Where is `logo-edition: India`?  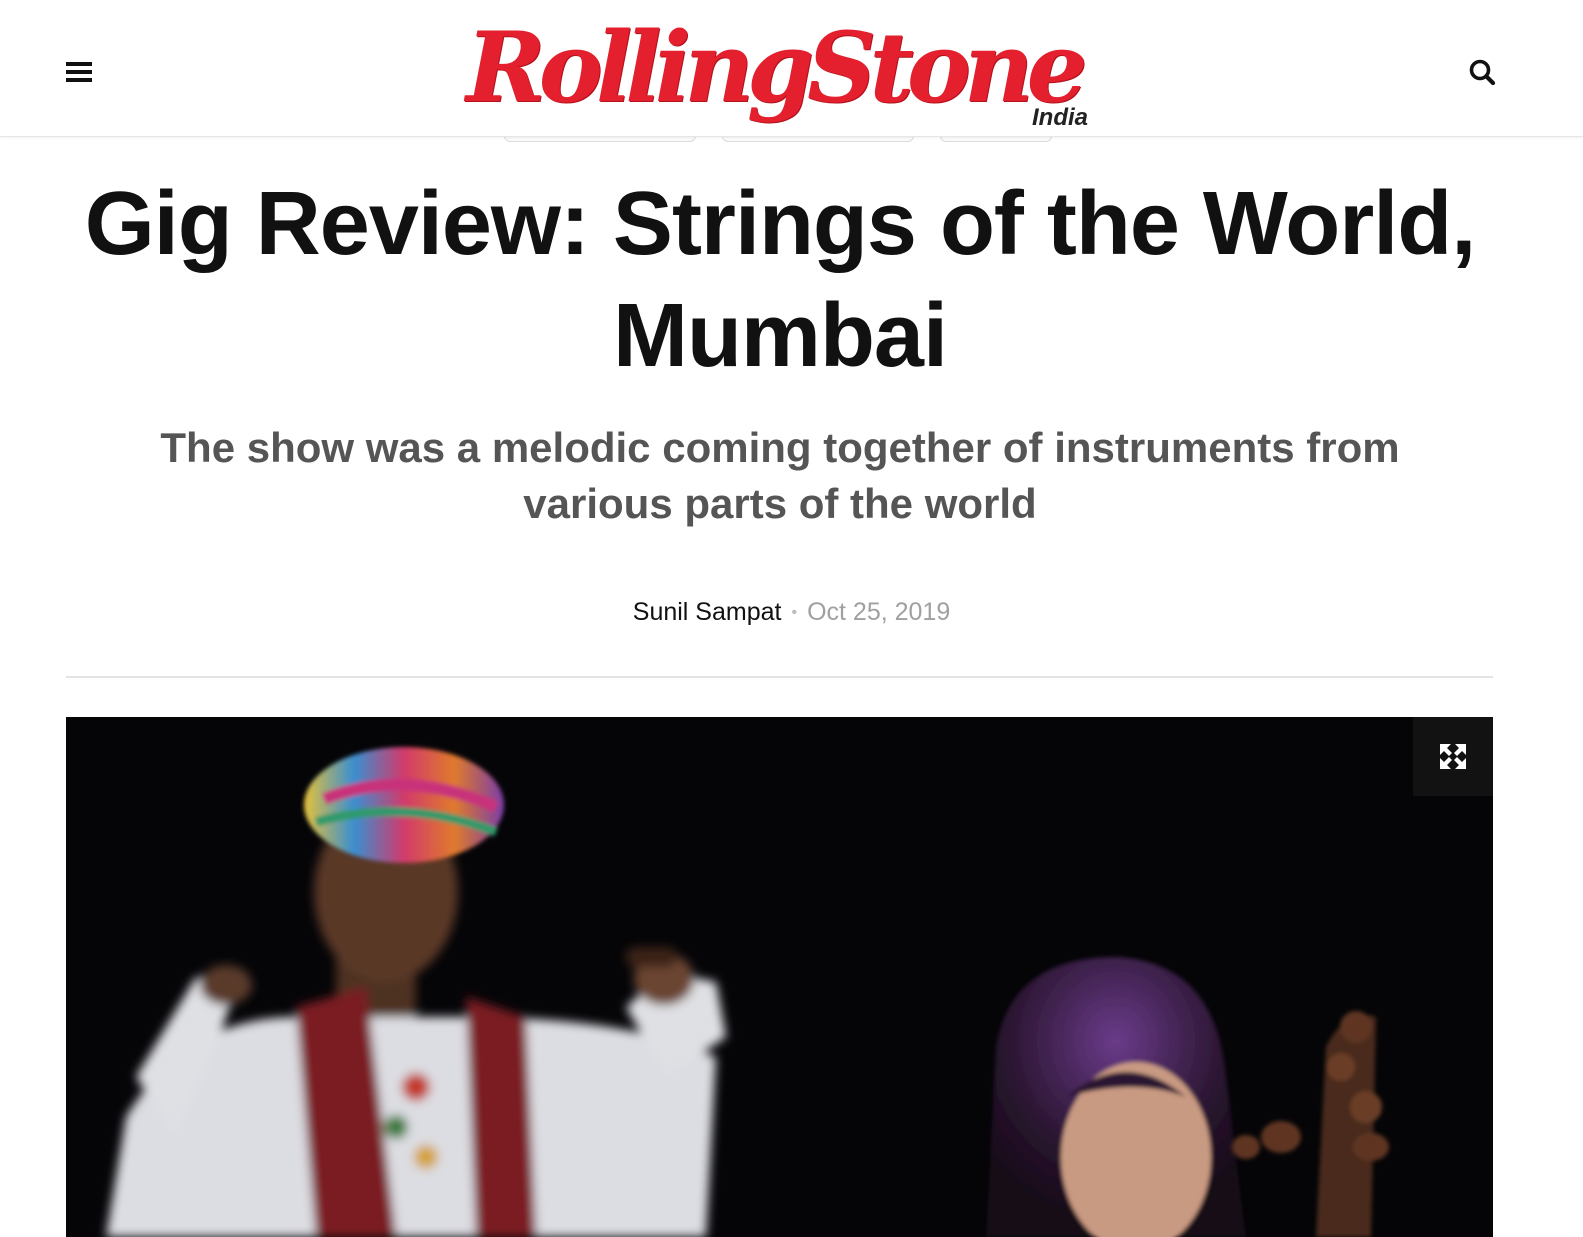
logo-edition: India is located at coordinates (1059, 117).